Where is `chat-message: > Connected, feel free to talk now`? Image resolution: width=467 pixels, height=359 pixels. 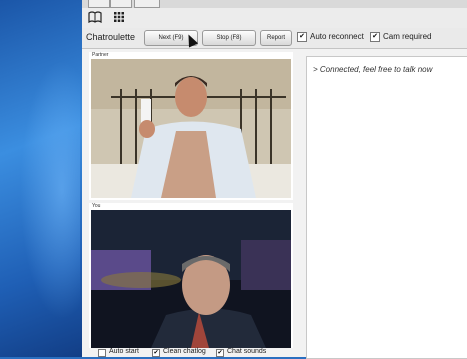
chat-message: > Connected, feel free to talk now is located at coordinates (373, 69).